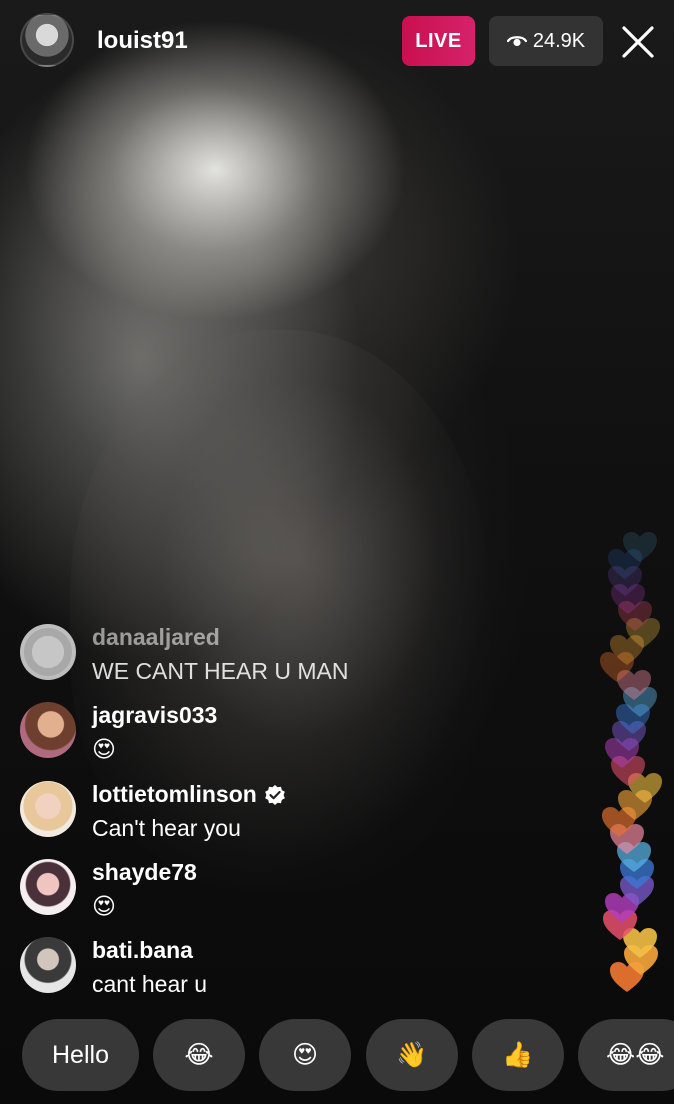  I want to click on quick-reply-heart-eyes-emoji: 😍, so click(305, 1055).